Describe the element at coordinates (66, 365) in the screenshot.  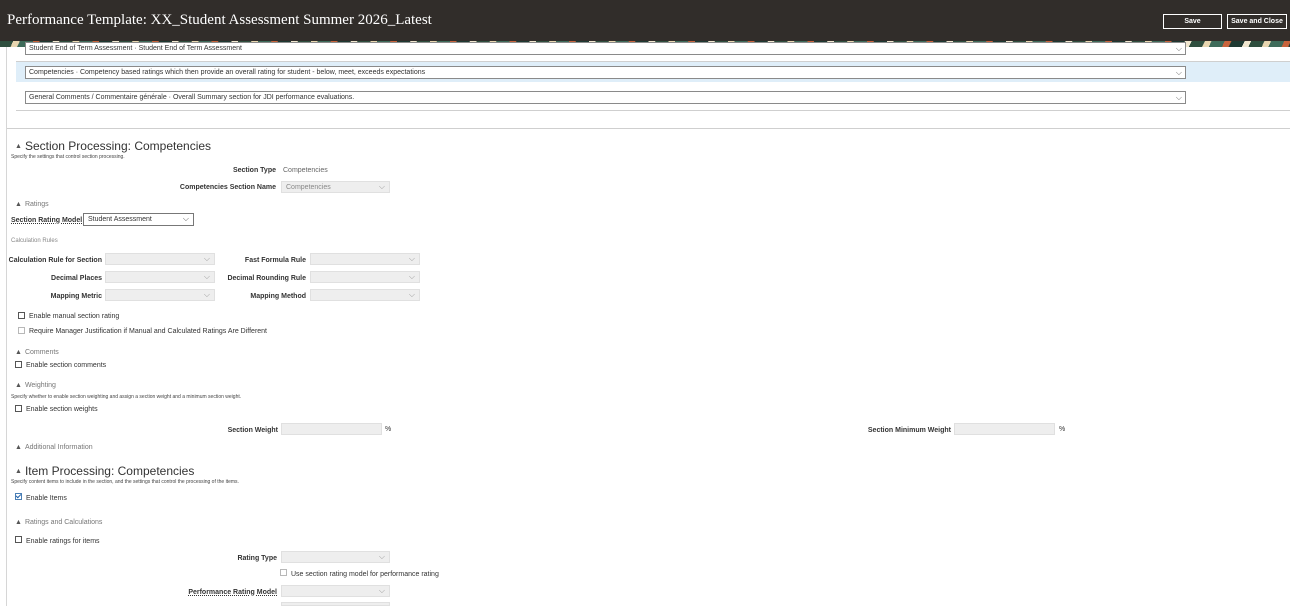
I see `enable-comments-label: Enable section comments` at that location.